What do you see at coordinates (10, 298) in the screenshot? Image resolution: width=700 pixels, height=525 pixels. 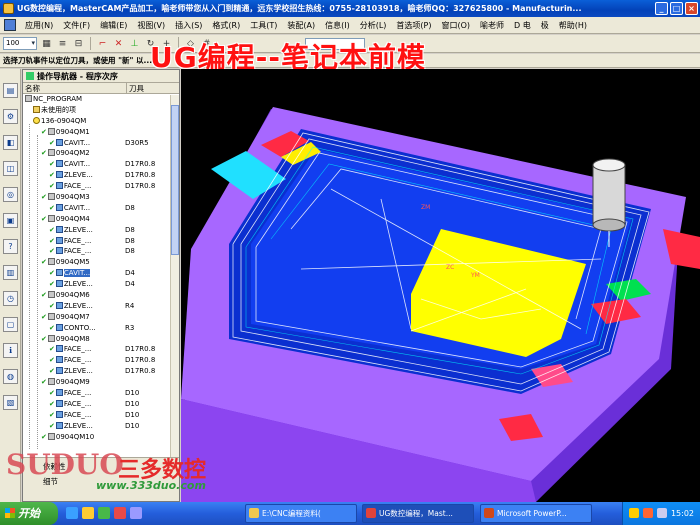 I see `clock-icon: ◷` at bounding box center [10, 298].